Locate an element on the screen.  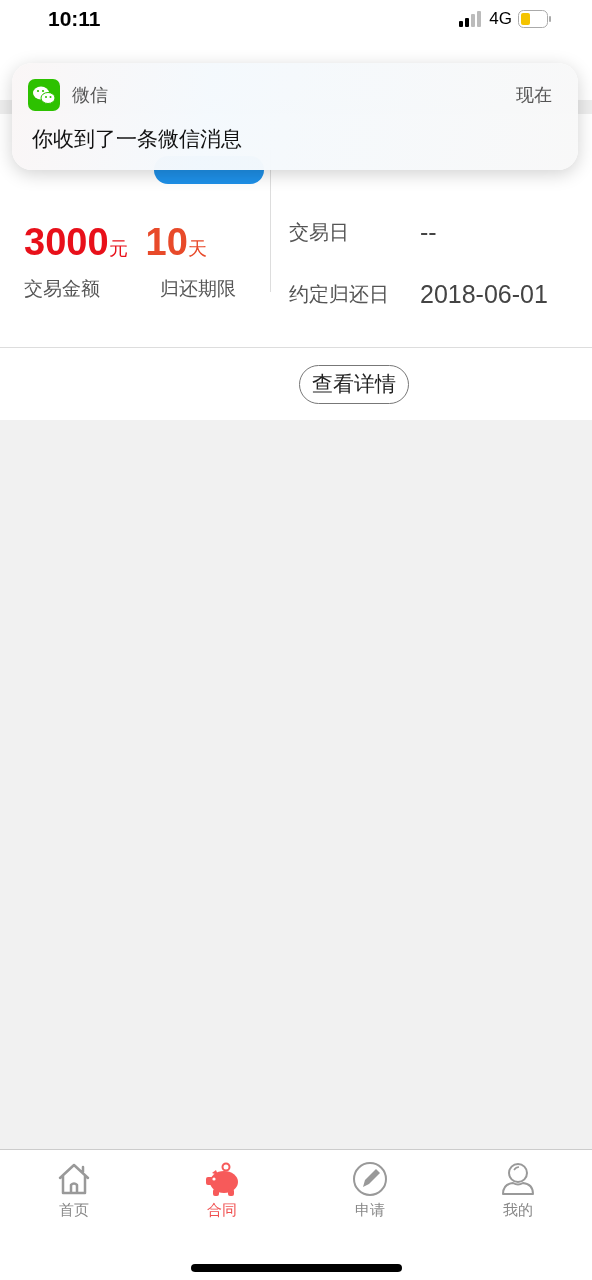
battery-icon is located at coordinates (535, 19).